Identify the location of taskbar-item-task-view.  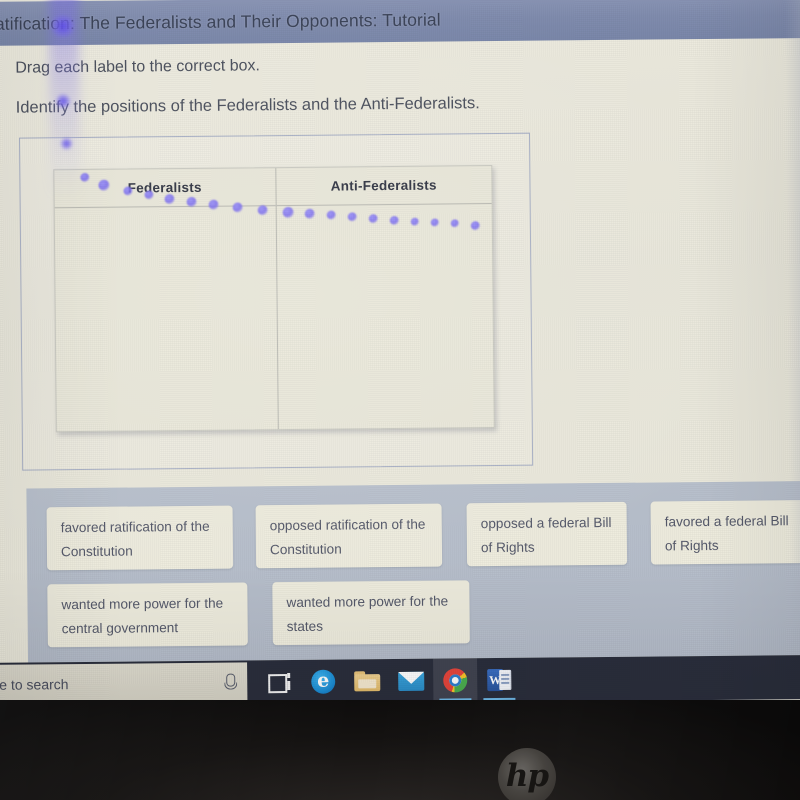
(279, 682).